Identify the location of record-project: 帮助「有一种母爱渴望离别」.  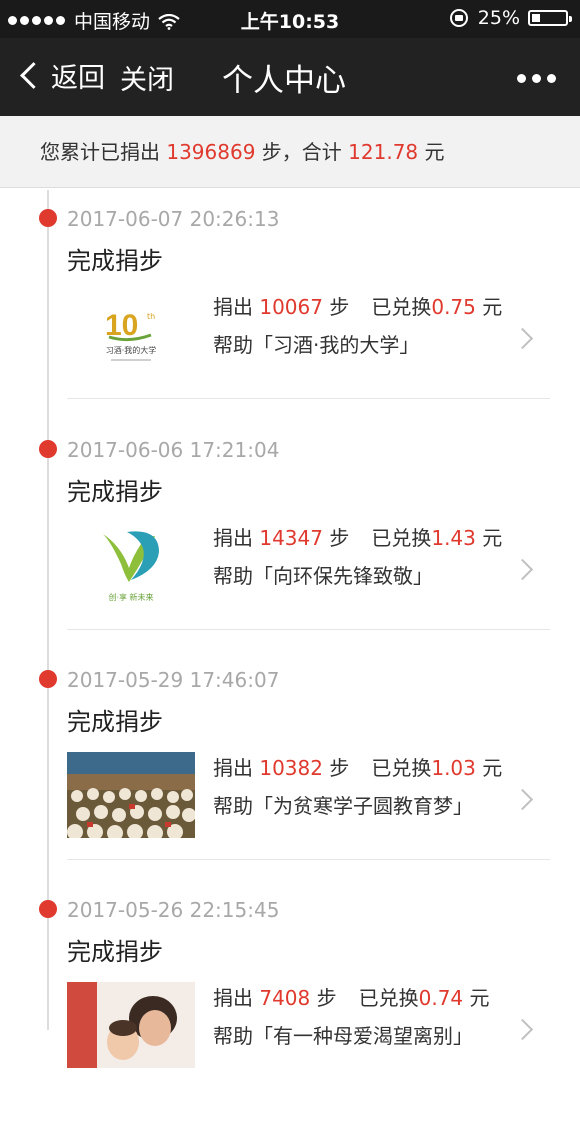
(343, 1036).